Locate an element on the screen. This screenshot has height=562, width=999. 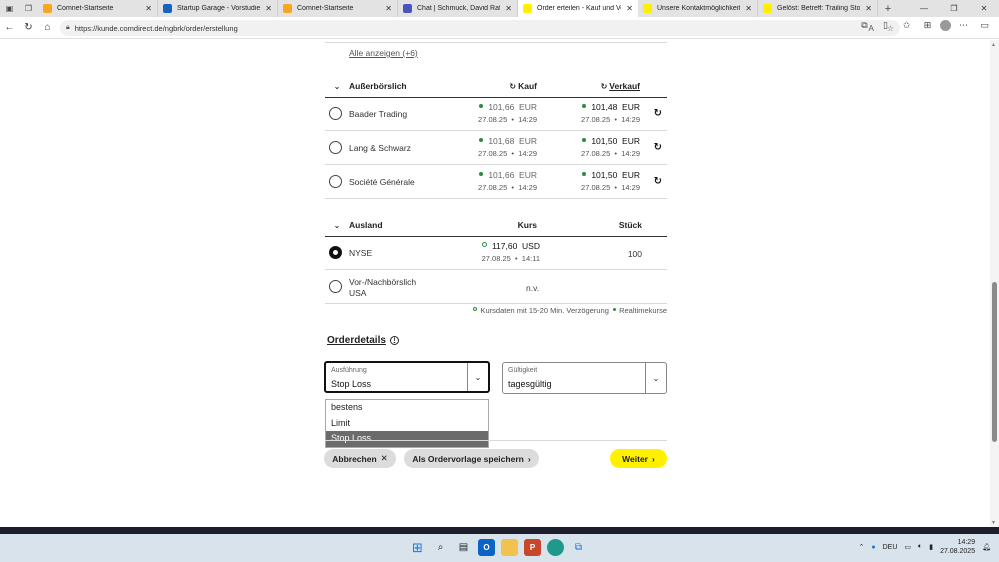
task-view-icon: ▤ is located at coordinates (463, 547).